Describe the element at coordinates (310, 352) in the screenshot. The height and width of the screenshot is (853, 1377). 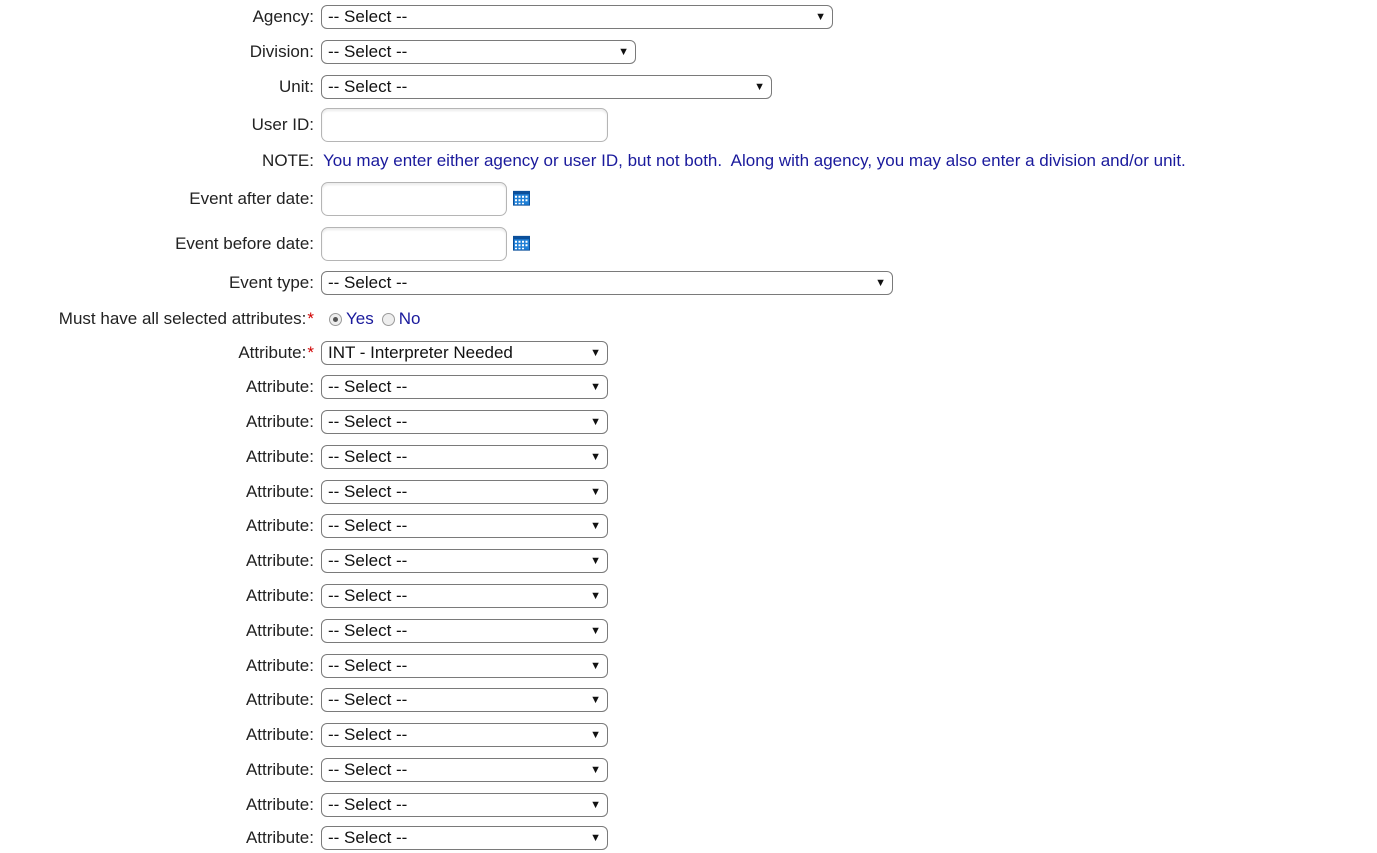
I see `required-marker: *` at that location.